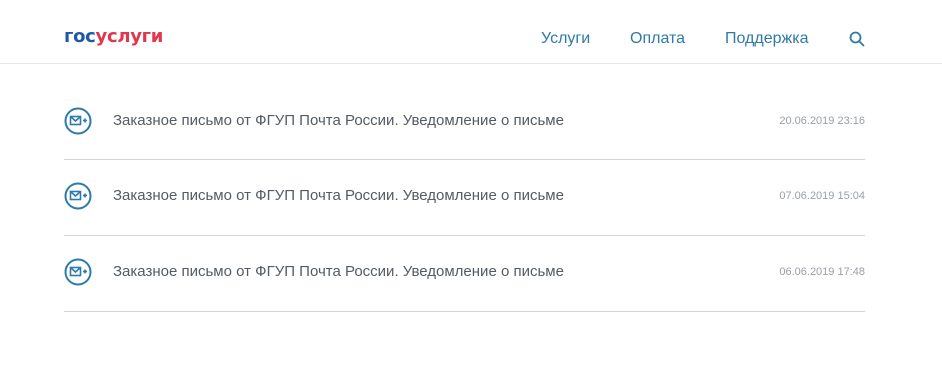 This screenshot has height=373, width=942. Describe the element at coordinates (822, 272) in the screenshot. I see `notification-date: 06.06.2019 17:48` at that location.